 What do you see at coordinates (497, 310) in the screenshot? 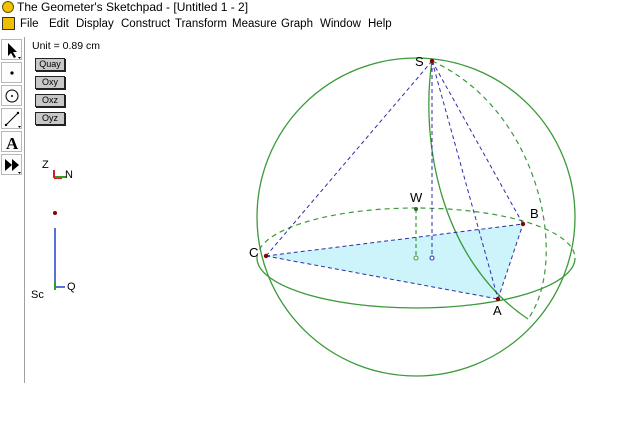
I see `label-a: A` at bounding box center [497, 310].